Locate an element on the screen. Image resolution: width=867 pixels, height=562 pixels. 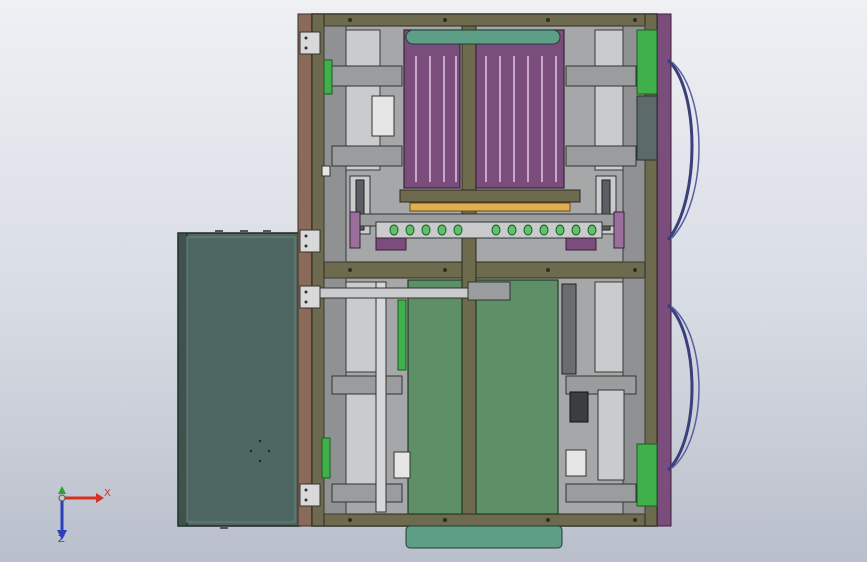
coordinate-triad: X Z Y is located at coordinates (84, 515).